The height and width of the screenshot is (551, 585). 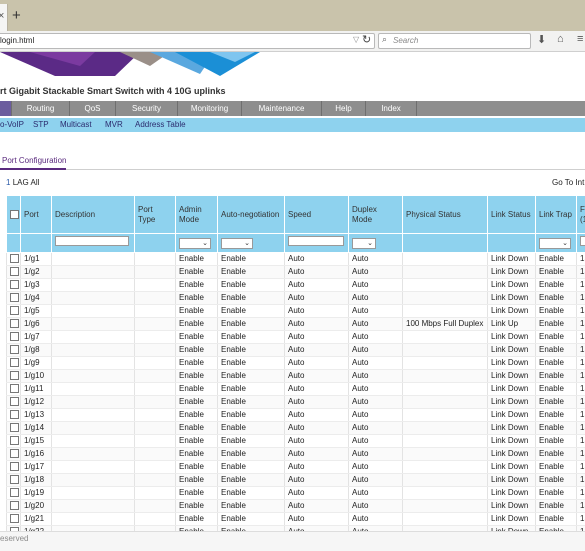 What do you see at coordinates (114, 125) in the screenshot?
I see `subnav-mvr: MVR` at bounding box center [114, 125].